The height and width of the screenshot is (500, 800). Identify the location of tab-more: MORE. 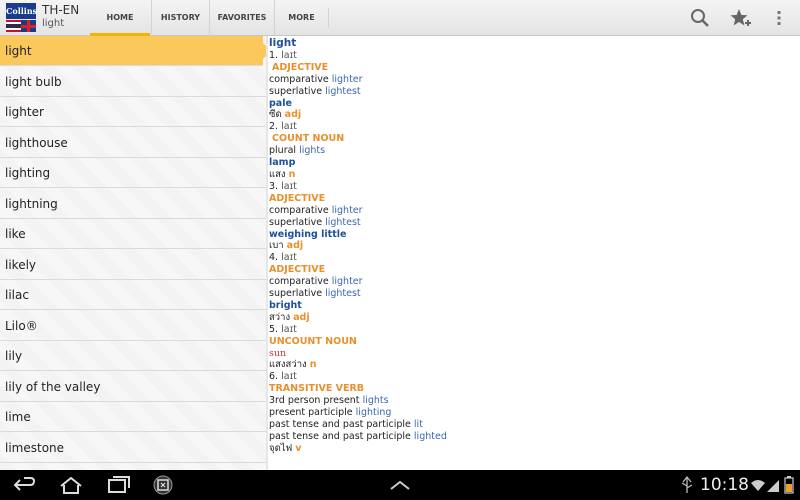
(301, 18).